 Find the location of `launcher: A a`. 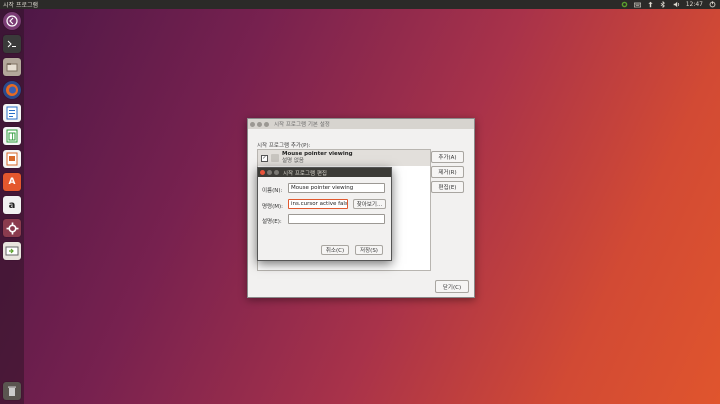

launcher: A a is located at coordinates (12, 206).